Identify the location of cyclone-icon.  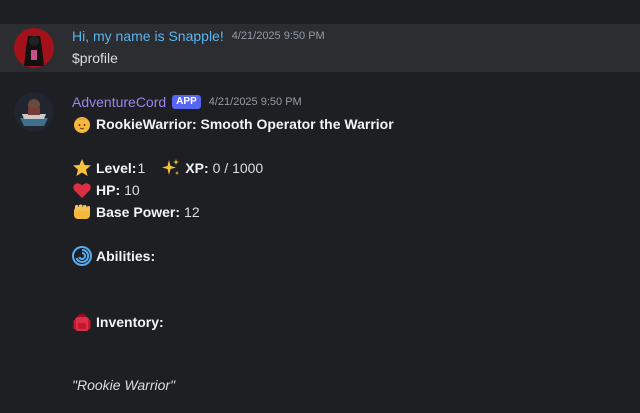
(82, 256).